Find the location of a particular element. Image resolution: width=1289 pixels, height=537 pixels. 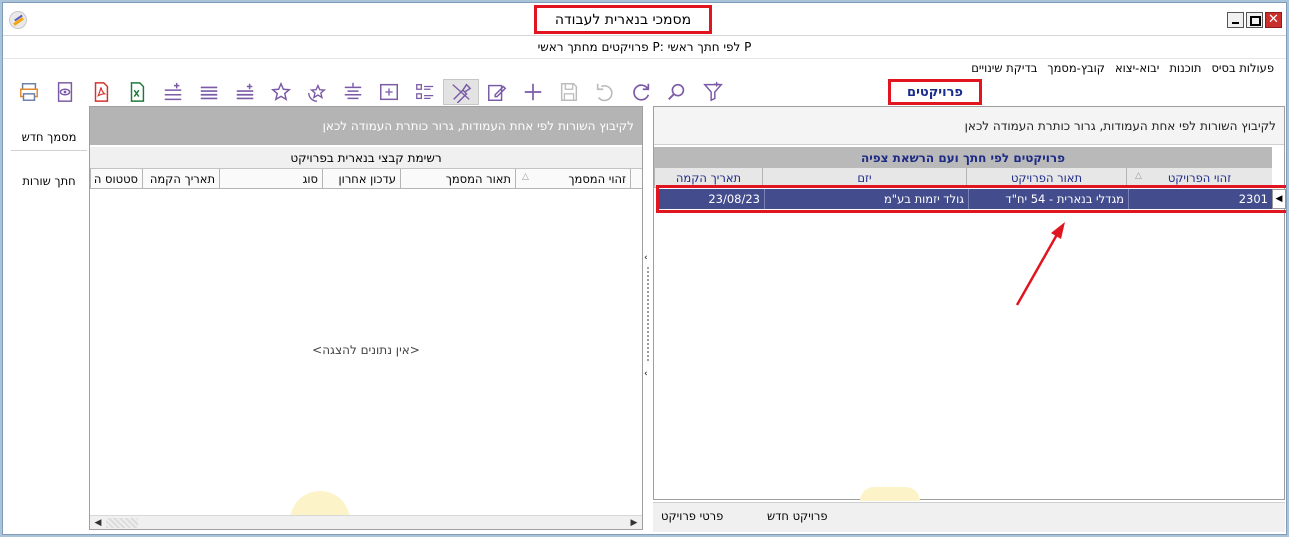

bottom-tabs: פרויקט חדש פרטי פרויקט is located at coordinates (969, 517).